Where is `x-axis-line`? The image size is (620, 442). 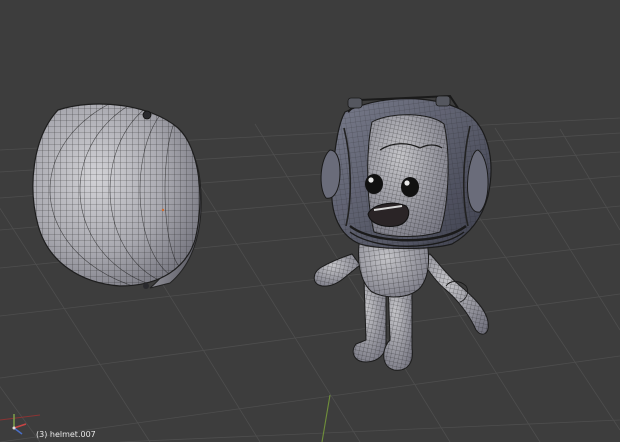
x-axis-line is located at coordinates (20, 417).